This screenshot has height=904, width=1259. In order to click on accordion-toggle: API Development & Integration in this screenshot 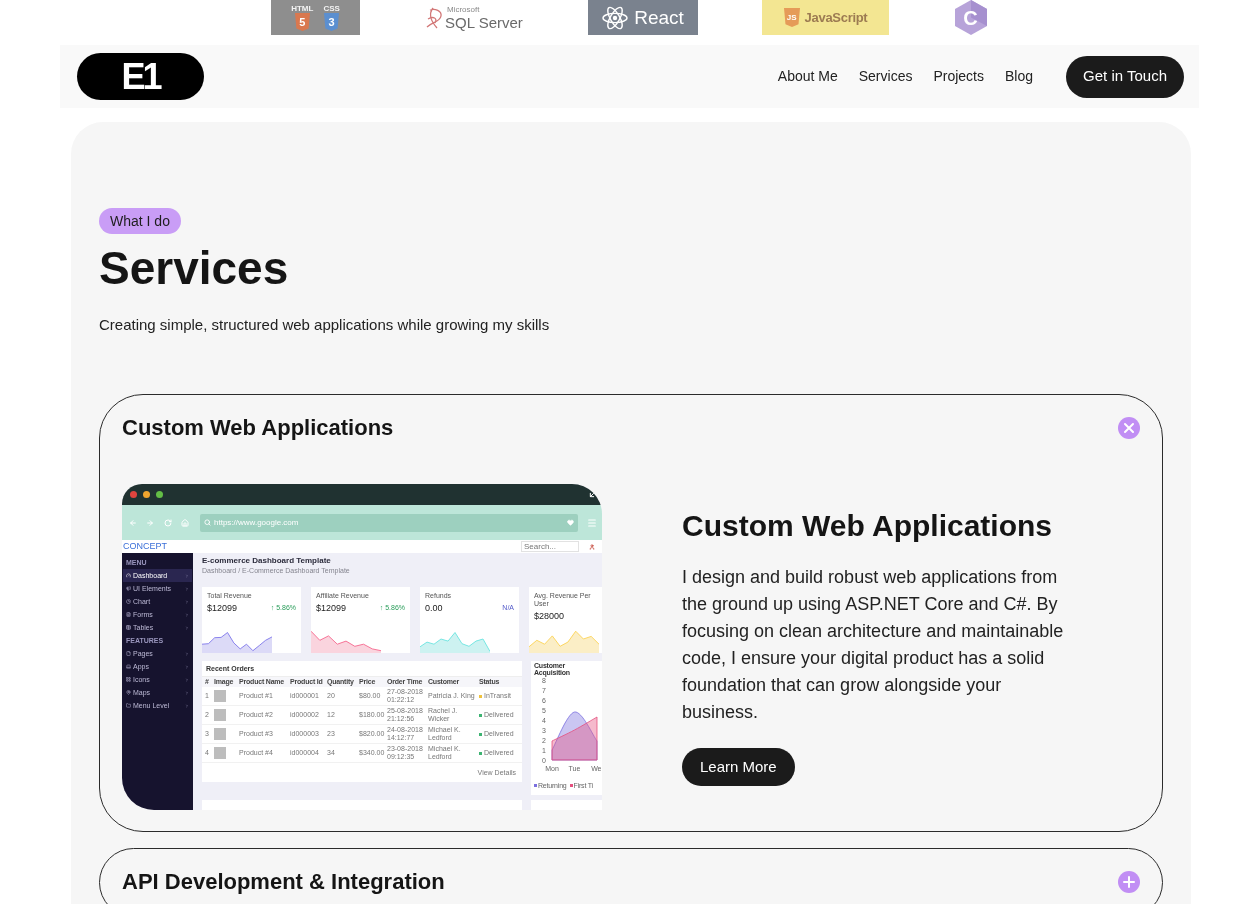, I will do `click(631, 882)`.